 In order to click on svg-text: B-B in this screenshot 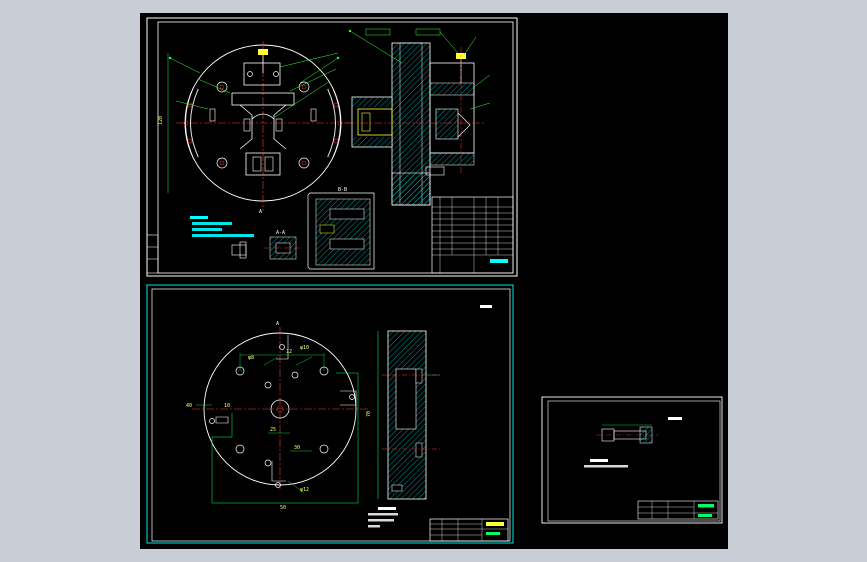, I will do `click(342, 190)`.